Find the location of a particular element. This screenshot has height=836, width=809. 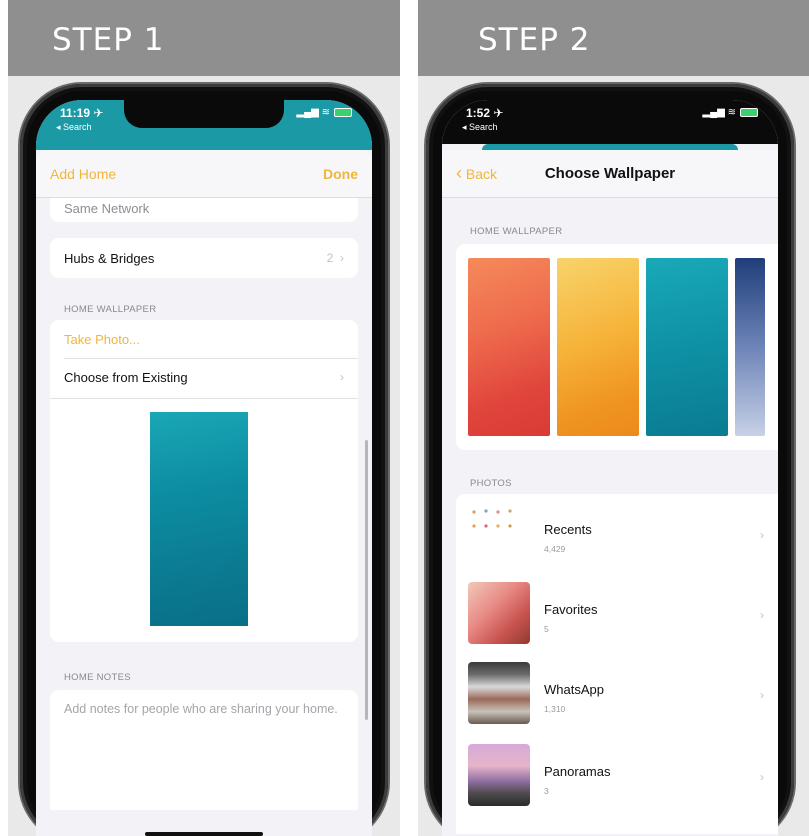

recents-grid-icon is located at coordinates (492, 518).